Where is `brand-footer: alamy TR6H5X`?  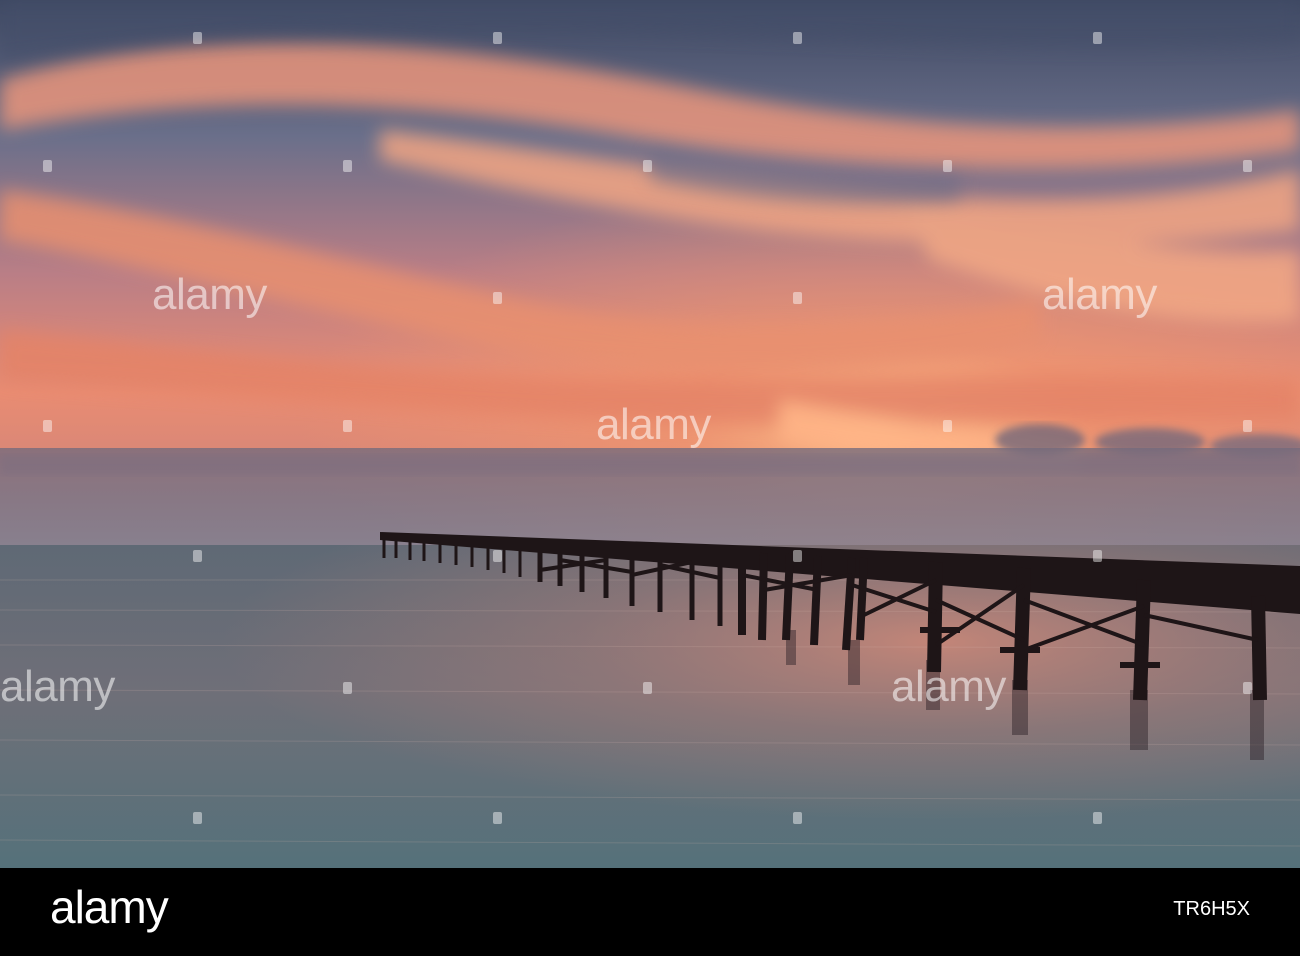
brand-footer: alamy TR6H5X is located at coordinates (650, 912).